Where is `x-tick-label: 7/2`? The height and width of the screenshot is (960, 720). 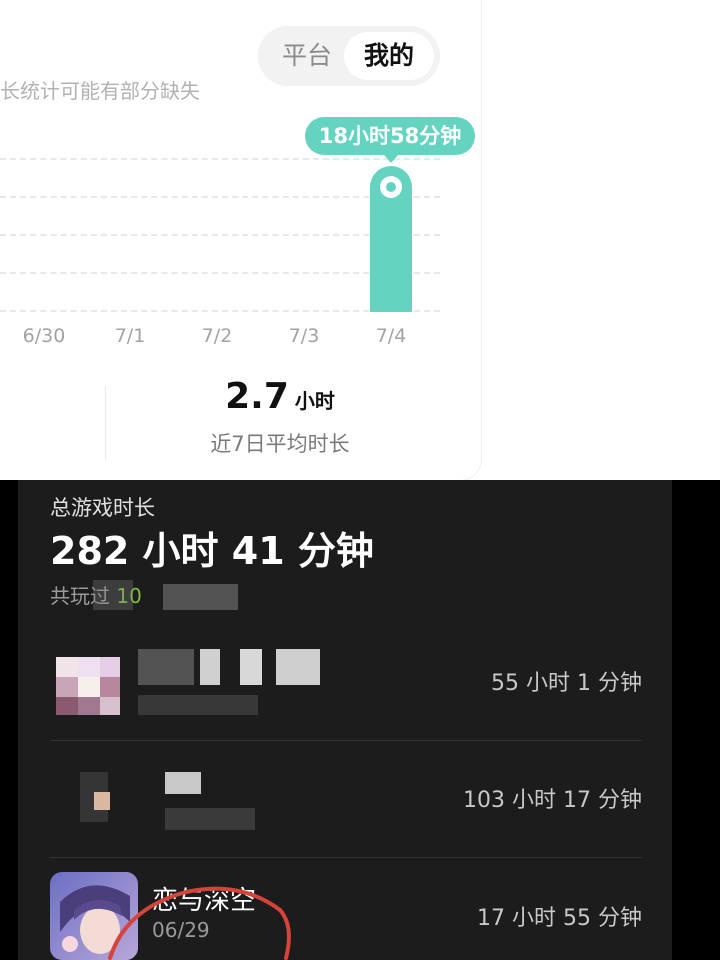 x-tick-label: 7/2 is located at coordinates (217, 336).